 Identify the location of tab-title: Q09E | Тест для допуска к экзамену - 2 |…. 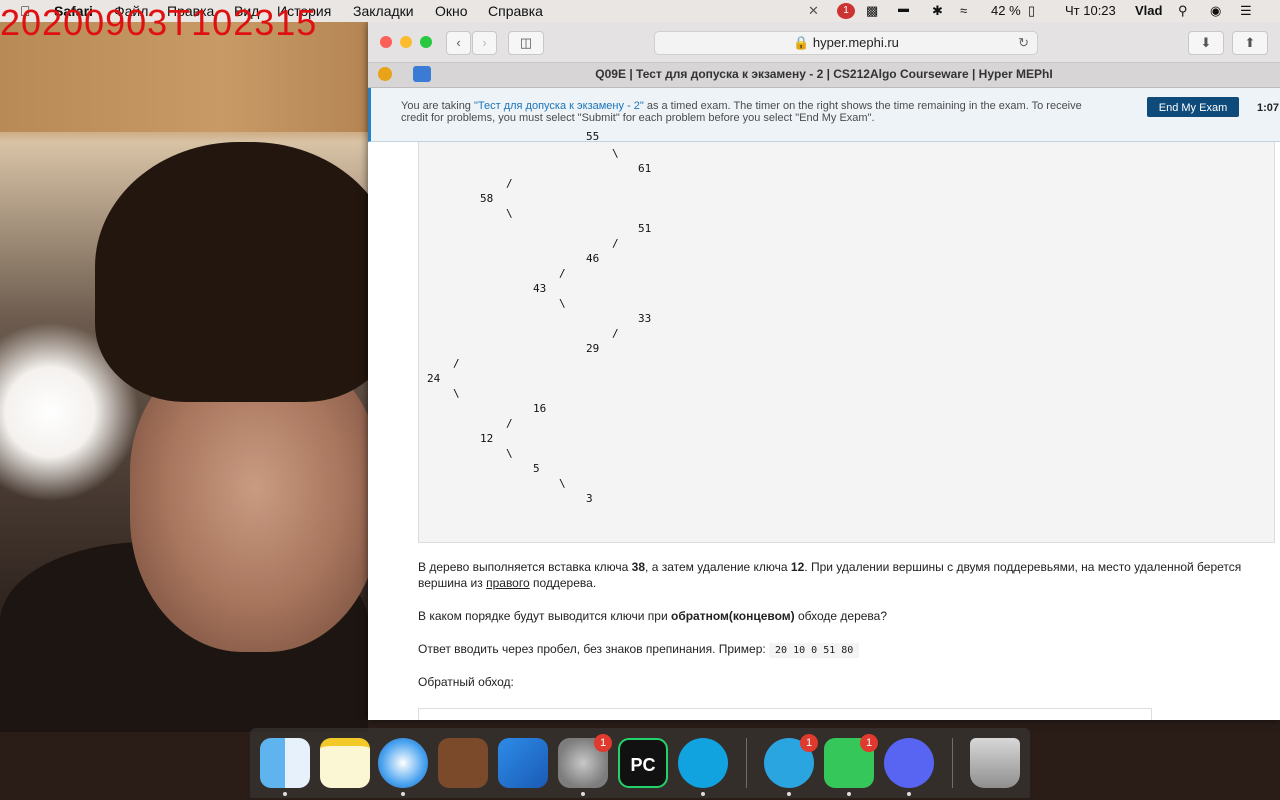
(824, 74).